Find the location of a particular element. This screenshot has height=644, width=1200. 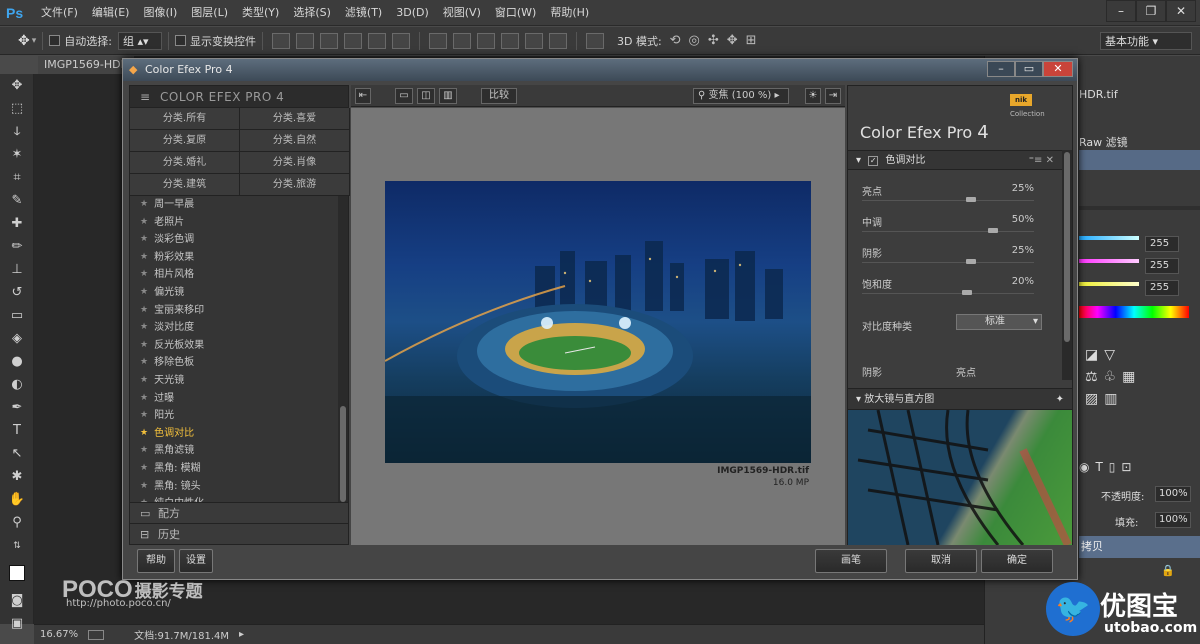

filter-item: ★ 天光镜 is located at coordinates (234, 381).